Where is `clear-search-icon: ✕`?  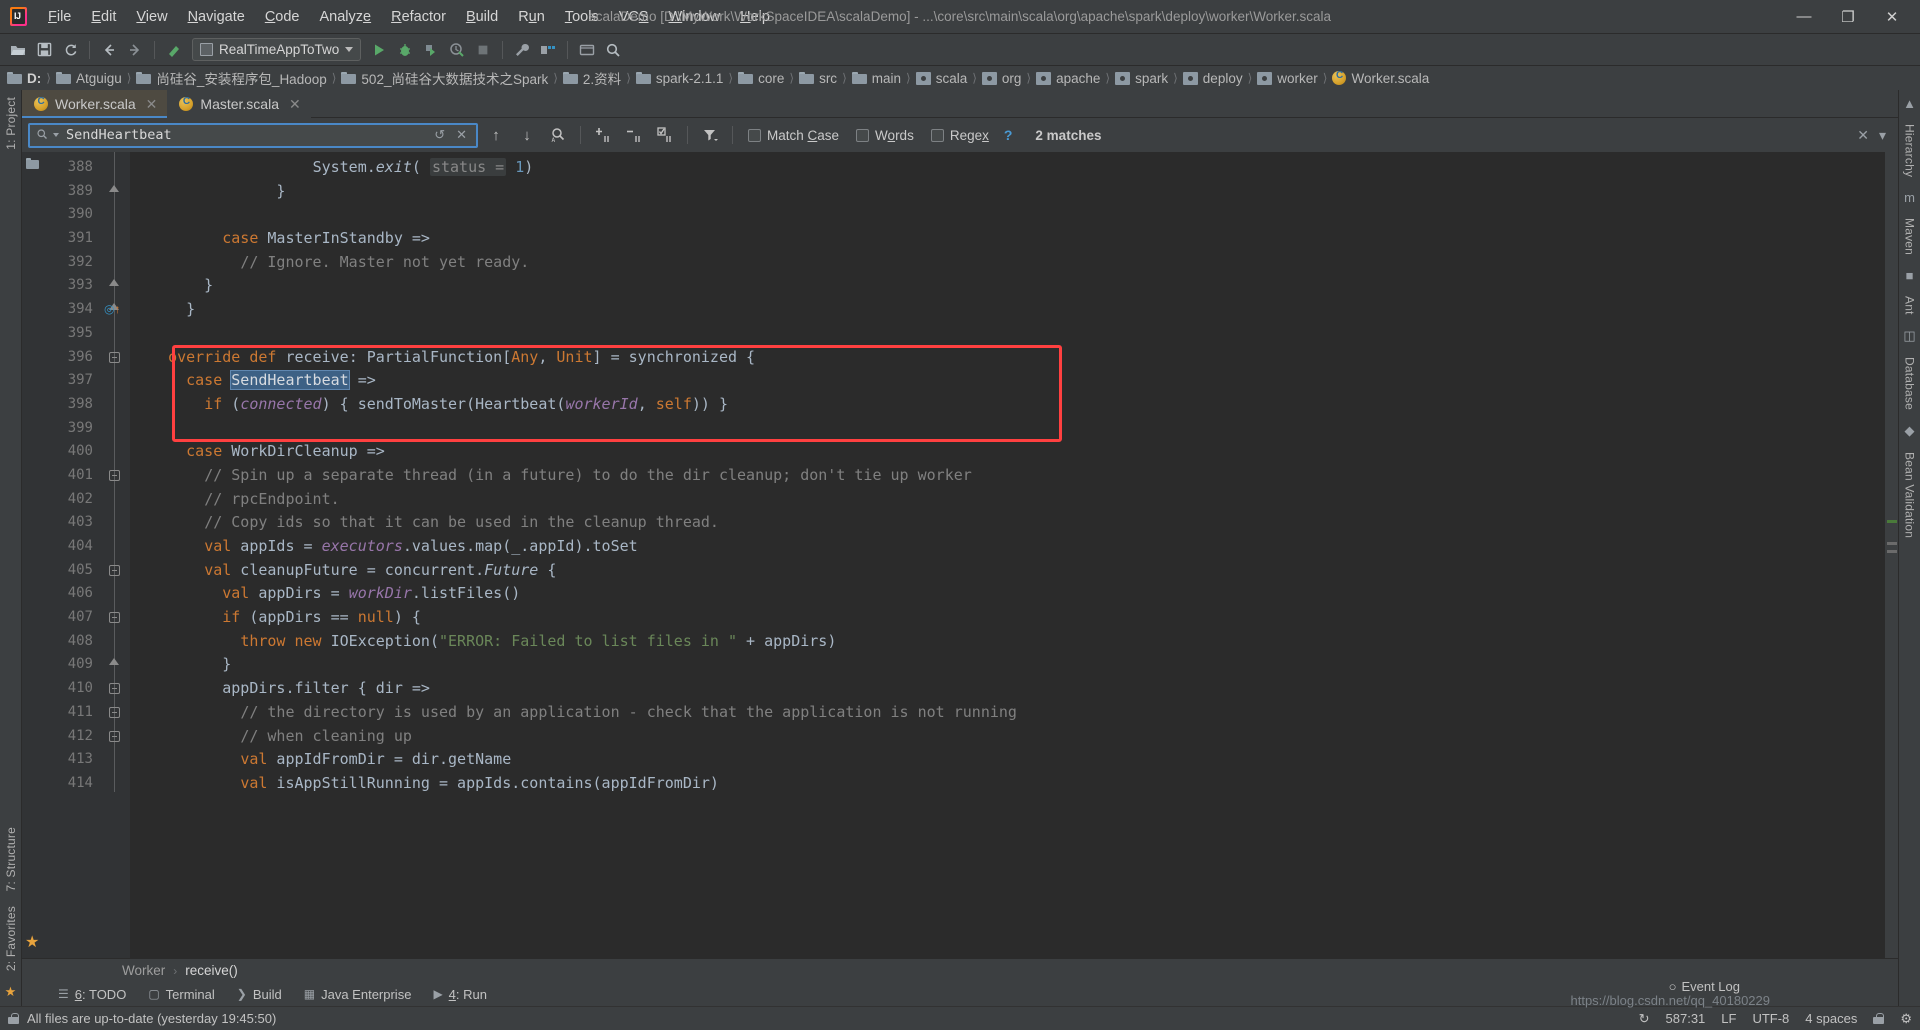
clear-search-icon: ✕ is located at coordinates (461, 135).